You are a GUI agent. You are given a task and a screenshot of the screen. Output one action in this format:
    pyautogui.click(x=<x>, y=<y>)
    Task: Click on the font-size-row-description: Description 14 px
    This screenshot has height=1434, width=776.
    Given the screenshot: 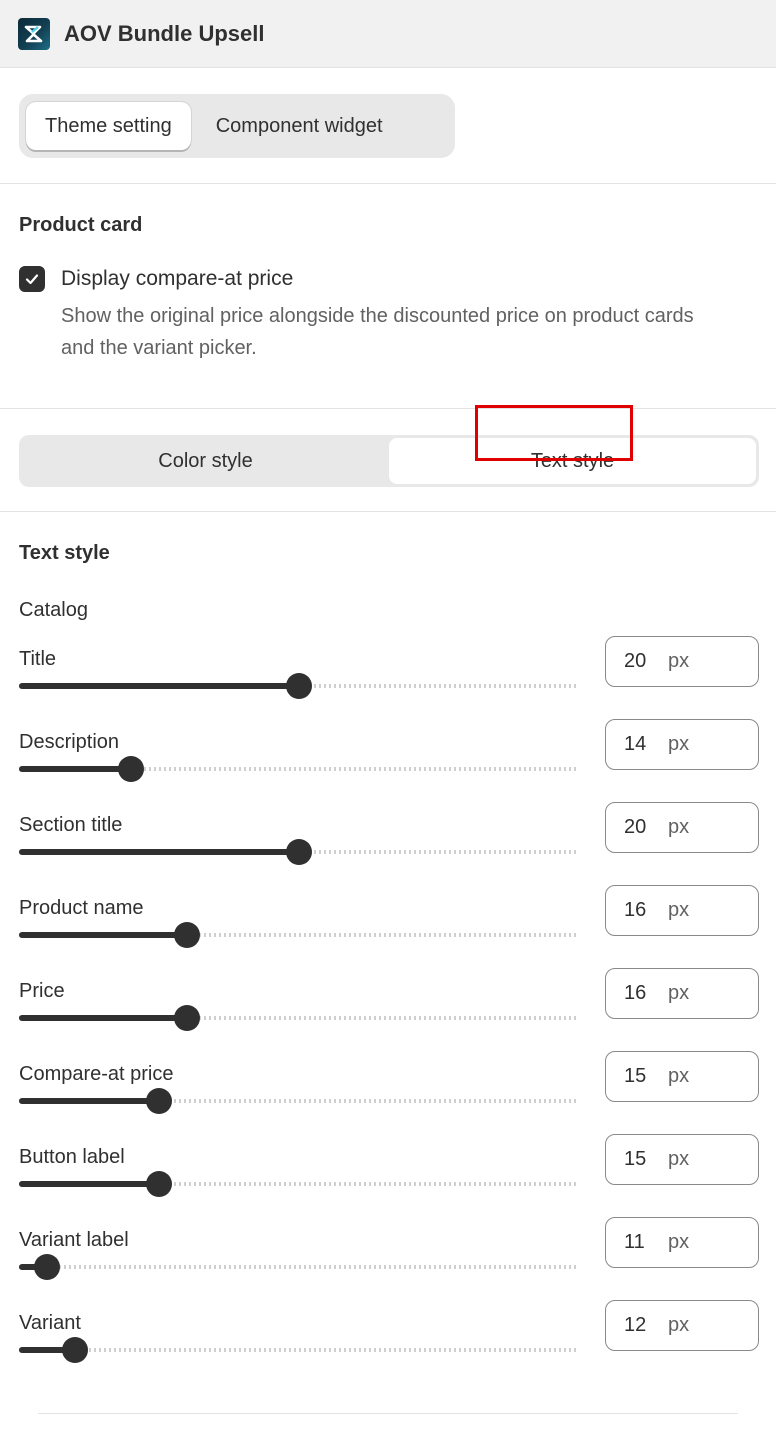 What is the action you would take?
    pyautogui.click(x=389, y=760)
    